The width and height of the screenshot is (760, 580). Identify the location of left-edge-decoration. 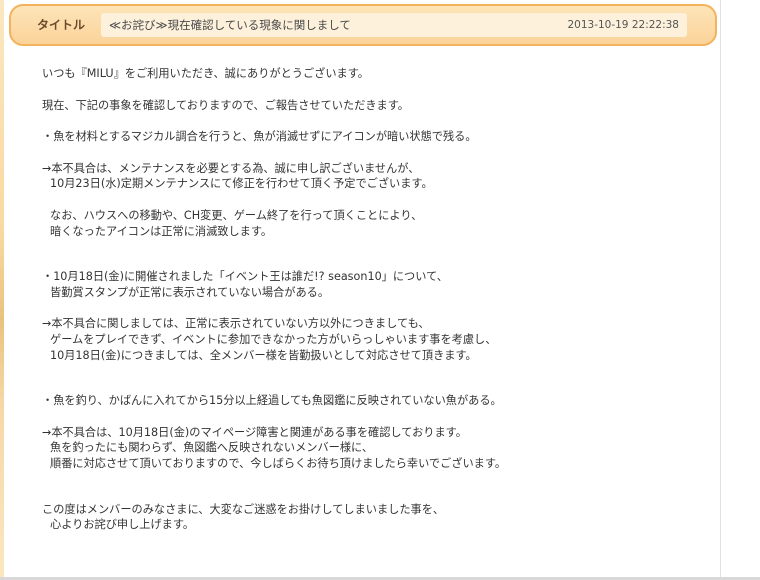
(2, 290).